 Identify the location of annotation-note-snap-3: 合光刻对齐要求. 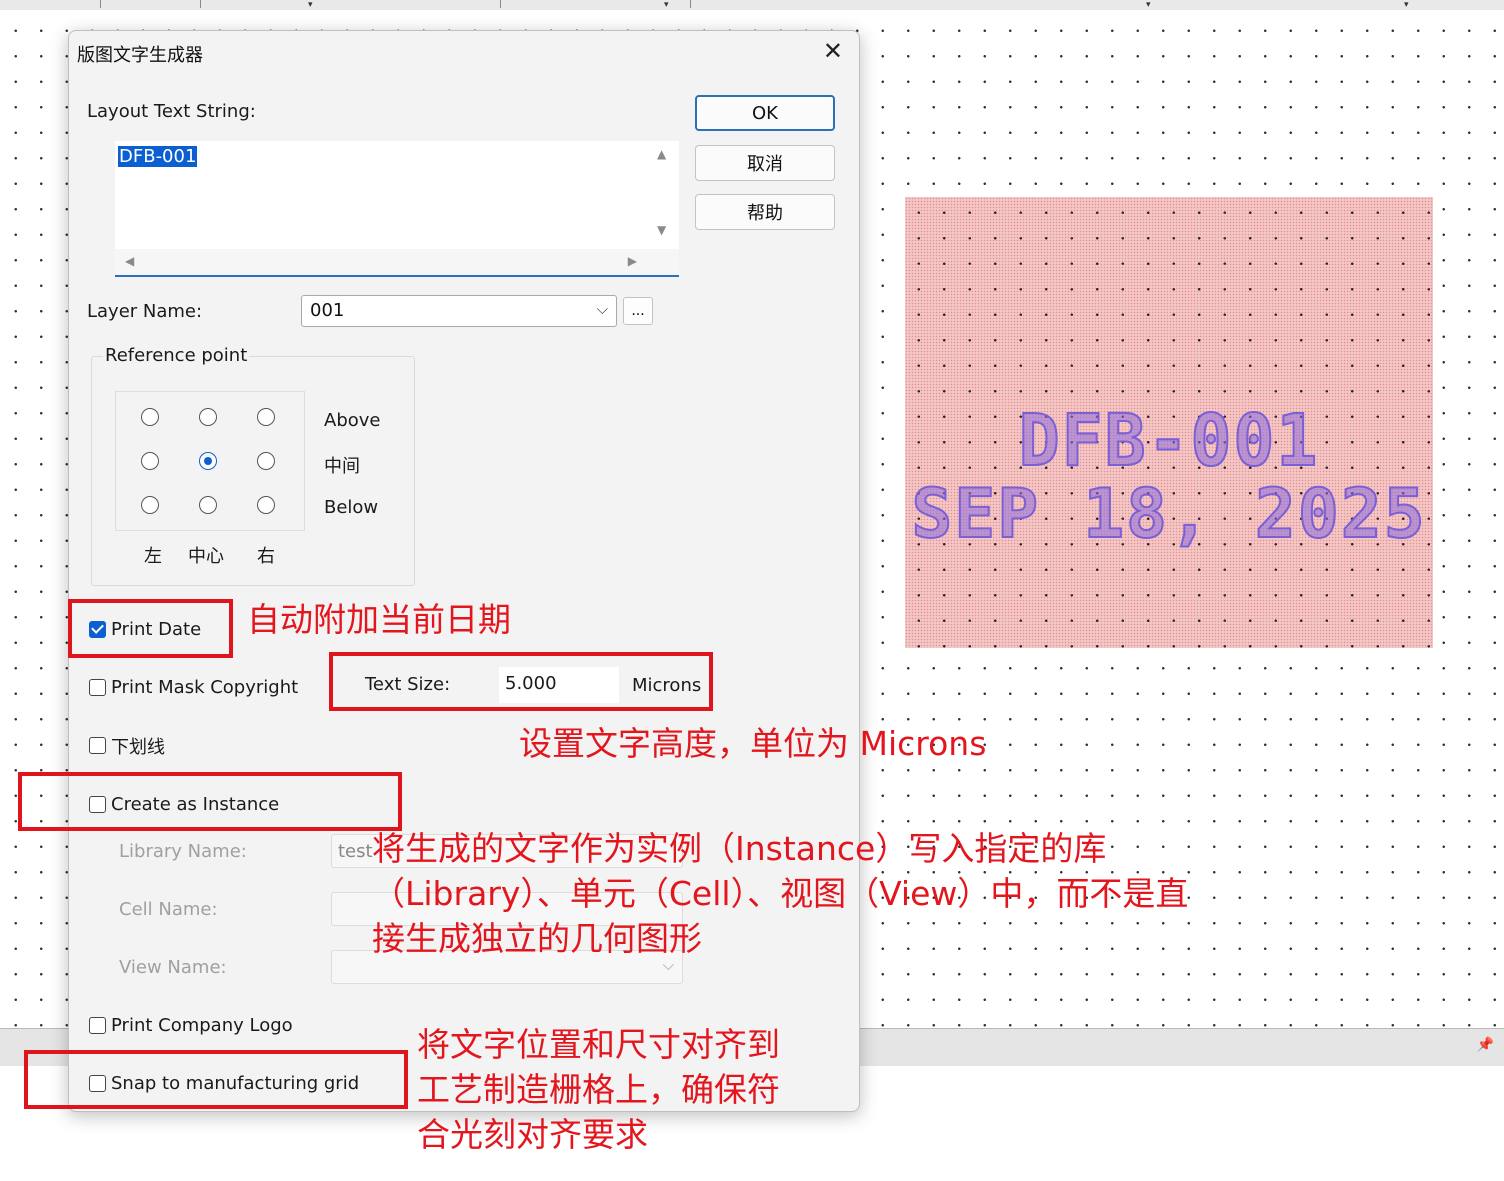
(532, 1134).